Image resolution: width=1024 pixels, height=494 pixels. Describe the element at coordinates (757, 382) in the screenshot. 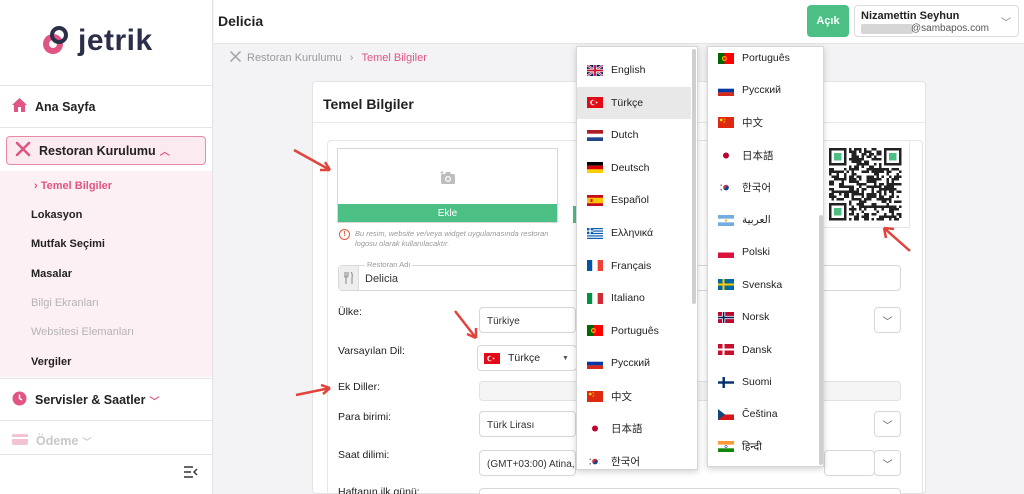

I see `language-option-label: Suomi` at that location.